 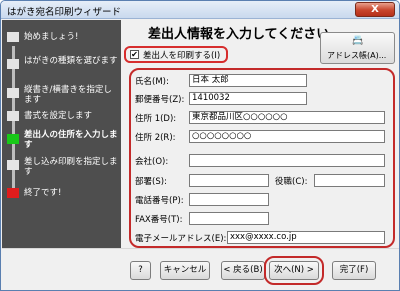 What do you see at coordinates (71, 140) in the screenshot?
I see `step-label: 差出人の住所を入力します` at bounding box center [71, 140].